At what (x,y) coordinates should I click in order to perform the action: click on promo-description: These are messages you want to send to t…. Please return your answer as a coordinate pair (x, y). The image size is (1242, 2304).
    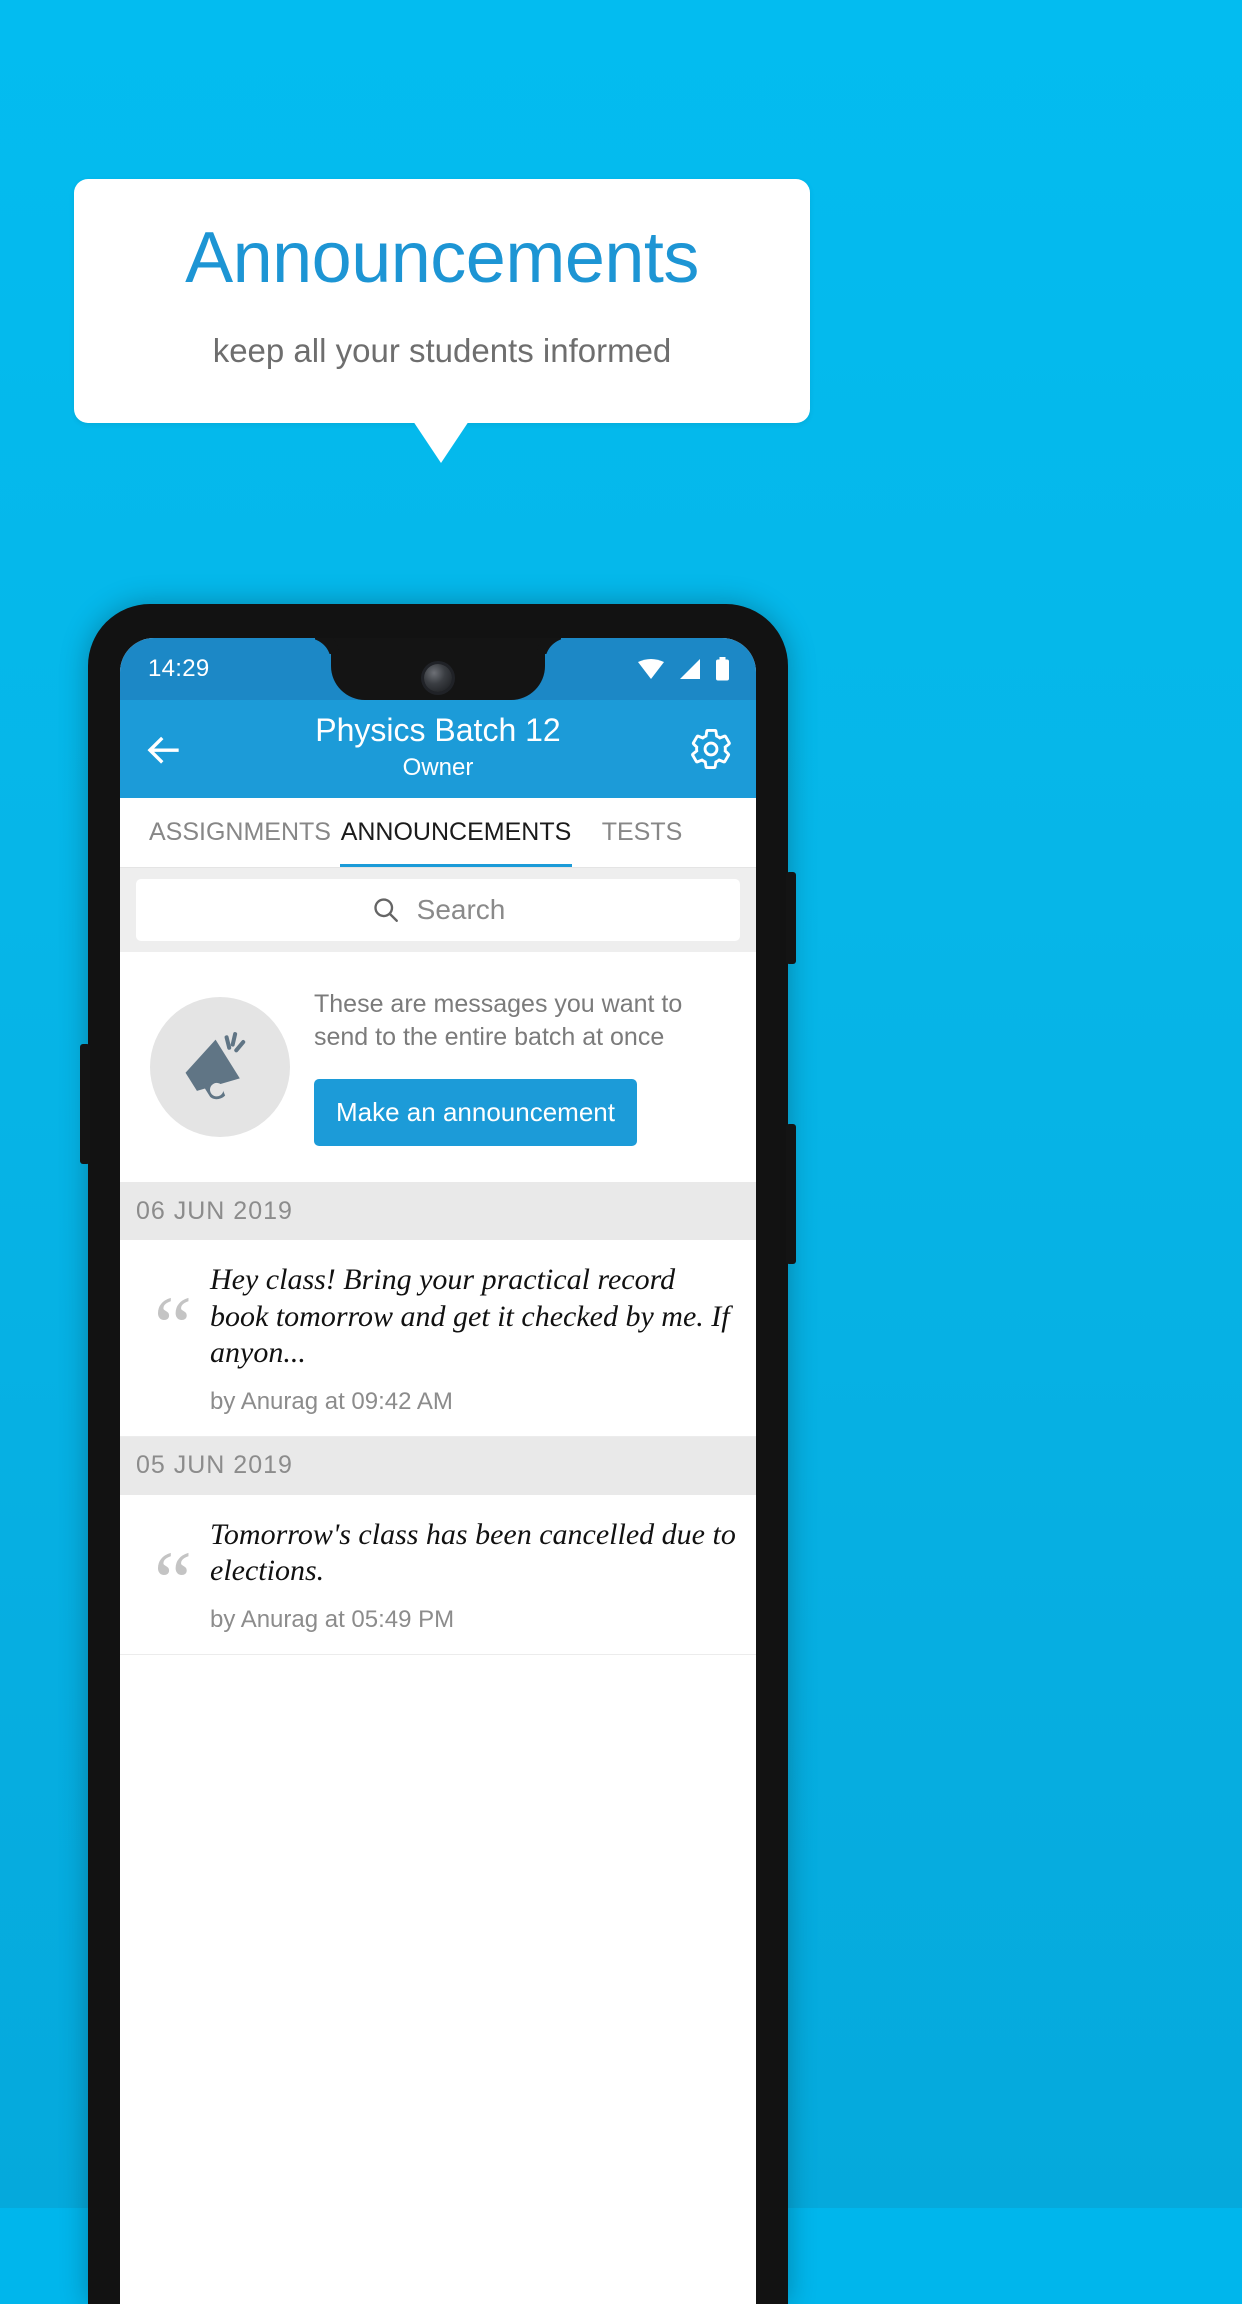
    Looking at the image, I should click on (498, 1020).